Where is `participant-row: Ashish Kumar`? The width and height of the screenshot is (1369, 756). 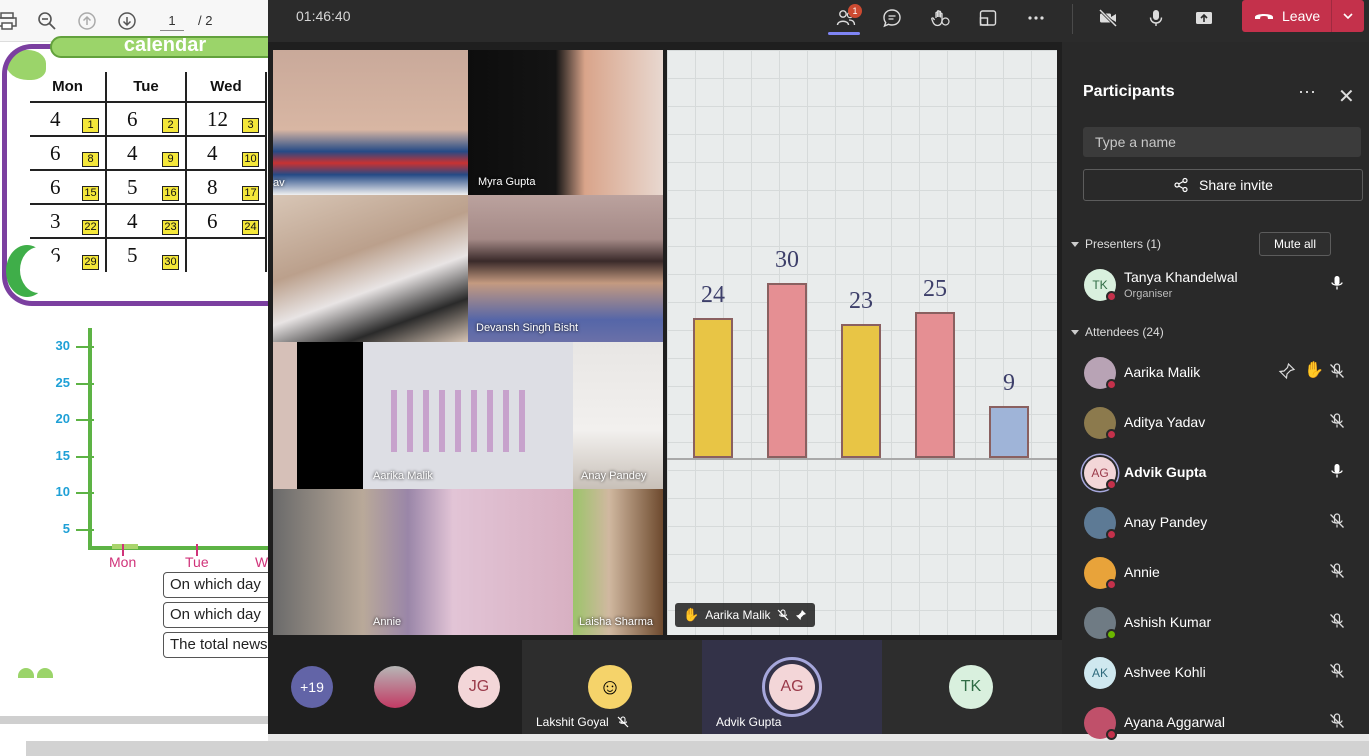
participant-row: Ashish Kumar is located at coordinates (1215, 622).